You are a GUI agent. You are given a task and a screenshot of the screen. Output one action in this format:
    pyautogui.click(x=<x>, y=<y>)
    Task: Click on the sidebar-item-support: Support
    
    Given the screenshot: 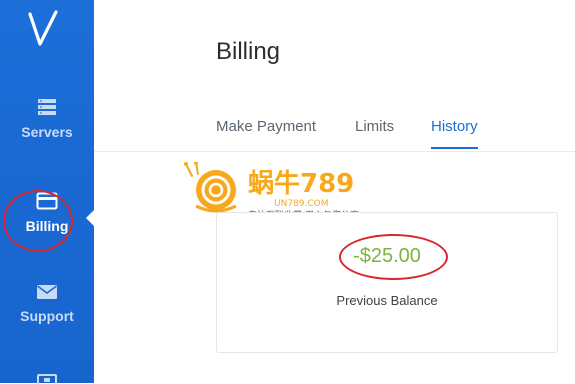 What is the action you would take?
    pyautogui.click(x=47, y=304)
    